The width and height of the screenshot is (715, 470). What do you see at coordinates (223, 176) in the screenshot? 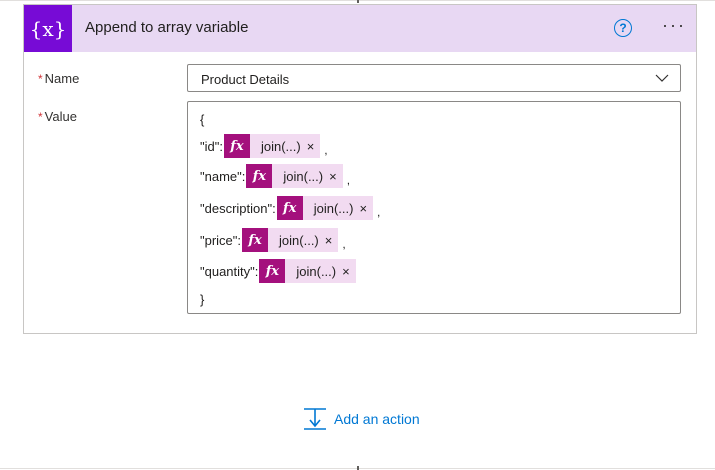
I see `json-key: "name":` at bounding box center [223, 176].